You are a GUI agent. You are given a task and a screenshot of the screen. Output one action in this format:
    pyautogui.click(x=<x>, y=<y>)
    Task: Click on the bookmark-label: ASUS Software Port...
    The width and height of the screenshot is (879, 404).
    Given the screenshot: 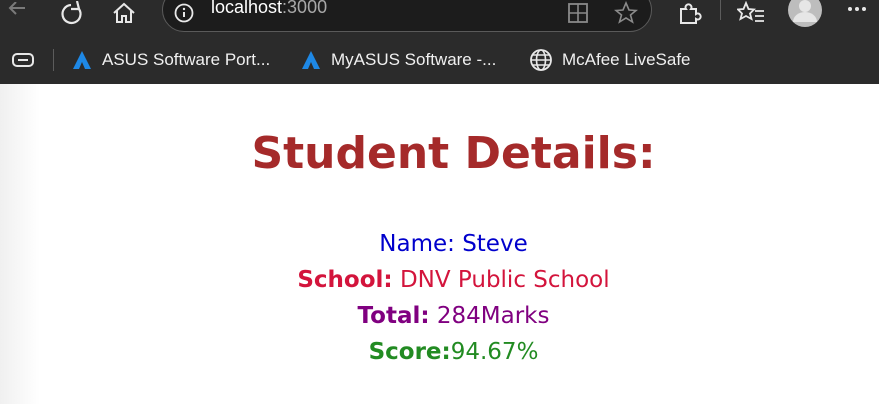 What is the action you would take?
    pyautogui.click(x=186, y=59)
    